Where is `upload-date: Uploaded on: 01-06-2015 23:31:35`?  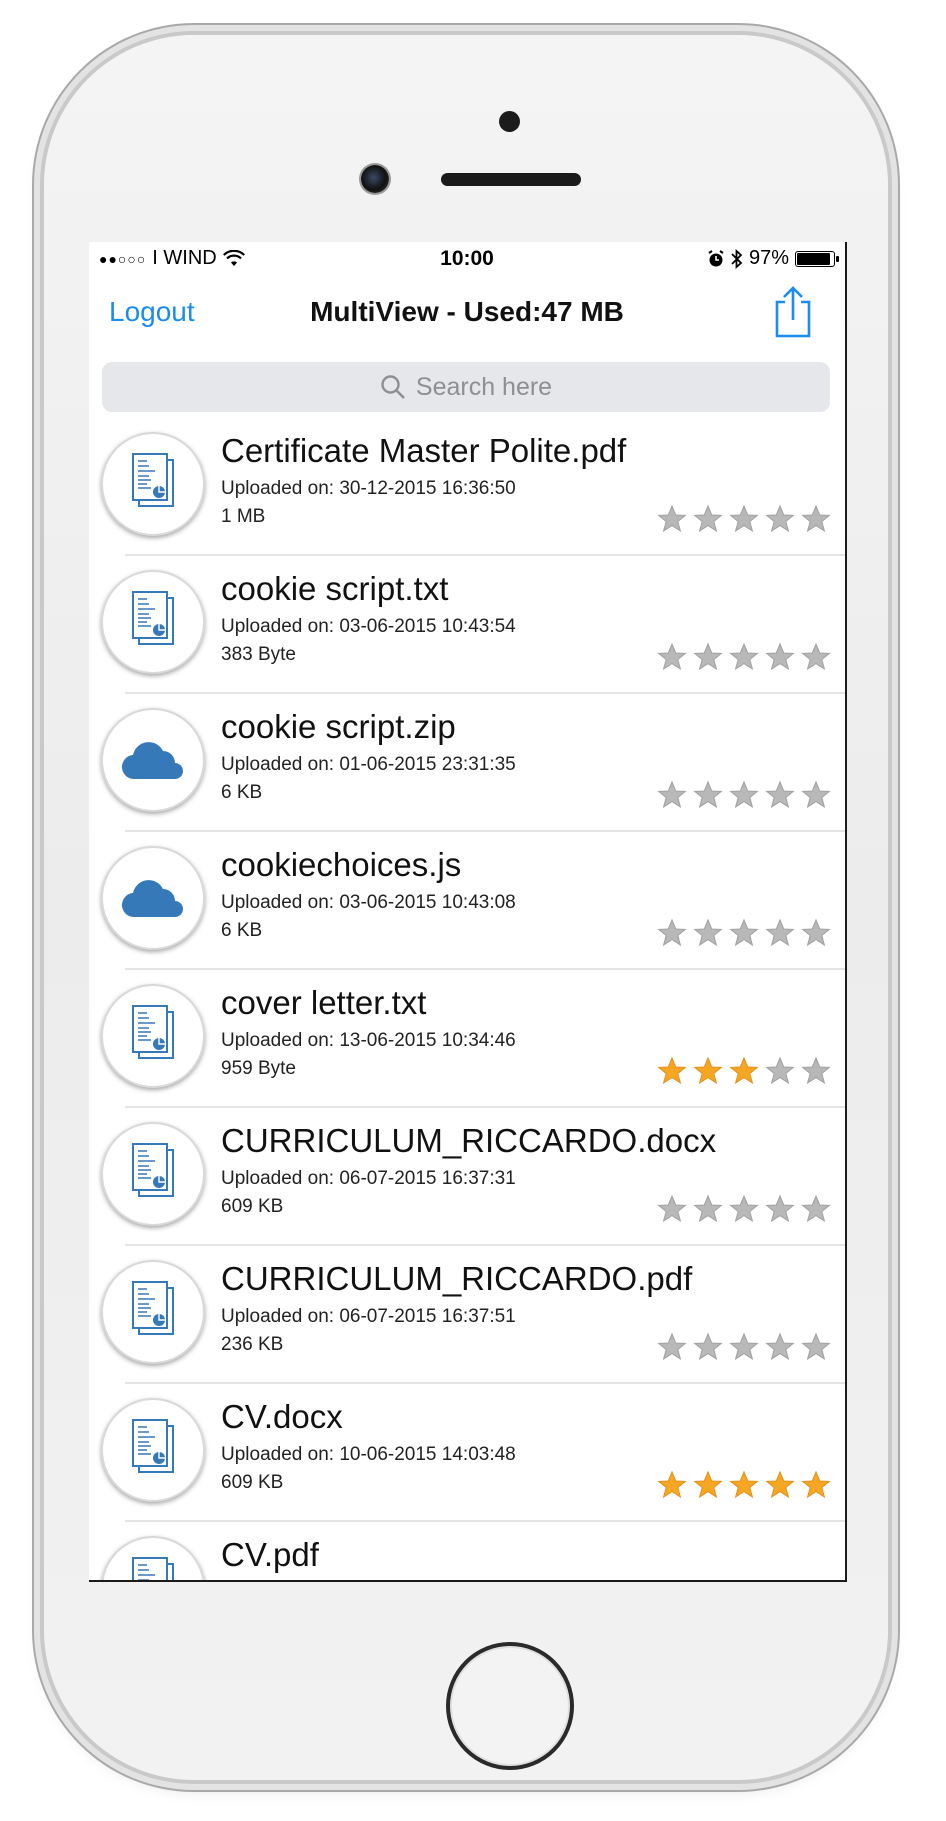
upload-date: Uploaded on: 01-06-2015 23:31:35 is located at coordinates (368, 764).